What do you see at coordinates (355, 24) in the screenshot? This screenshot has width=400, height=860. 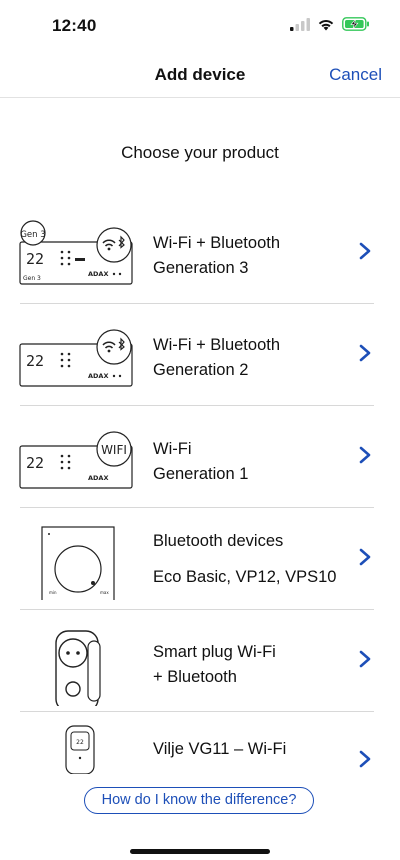 I see `battery-charging-icon` at bounding box center [355, 24].